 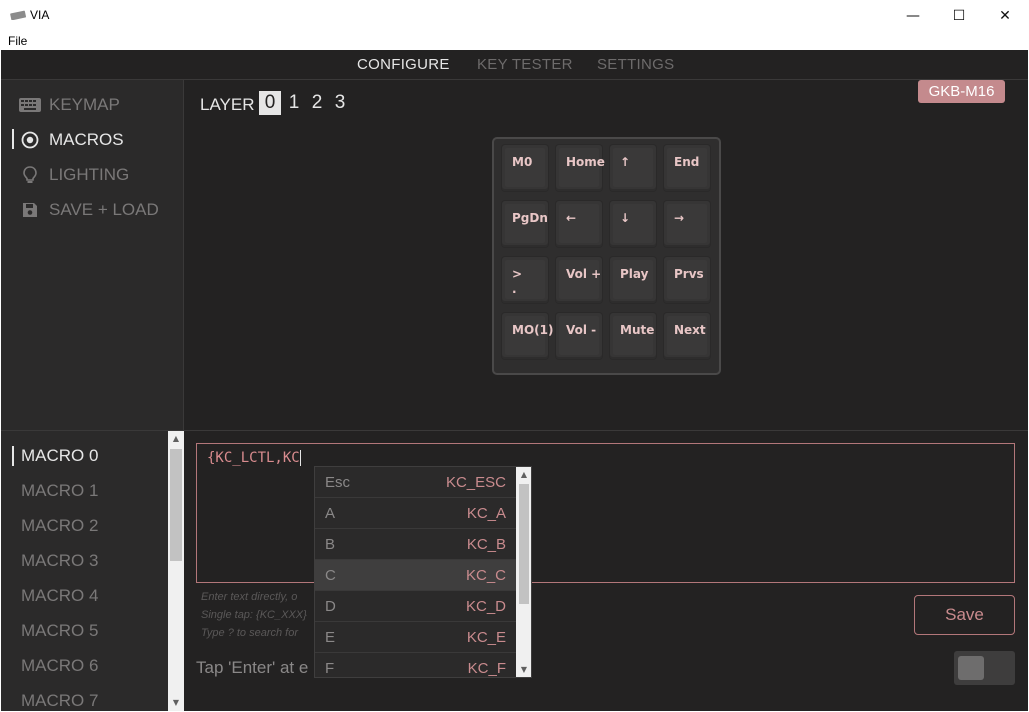 I want to click on option-key-name: A, so click(x=330, y=513).